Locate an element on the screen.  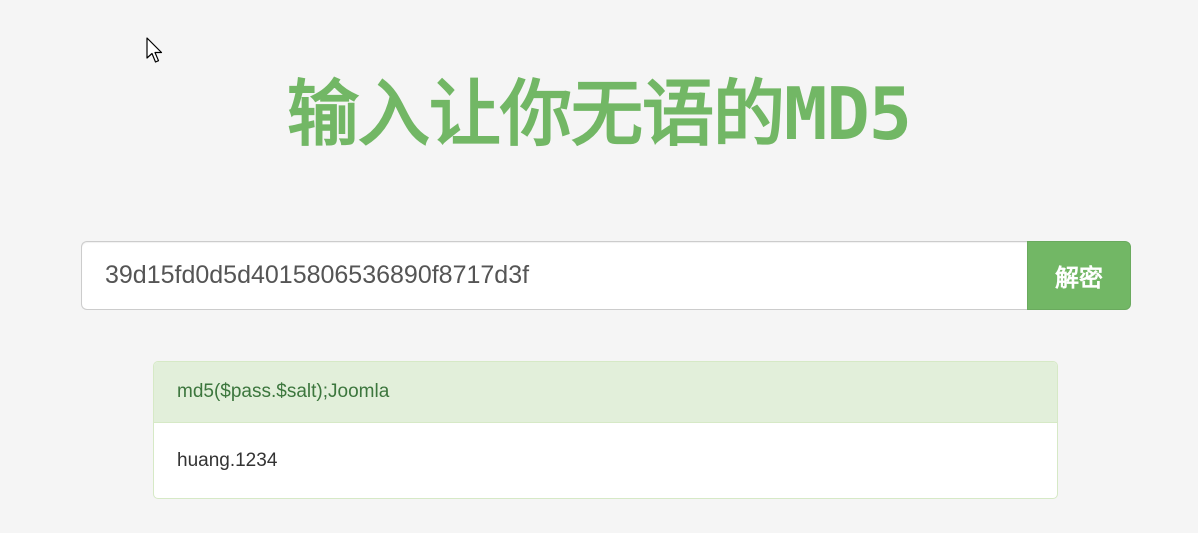
page-title: 输入让你无语的MD5 is located at coordinates (599, 114).